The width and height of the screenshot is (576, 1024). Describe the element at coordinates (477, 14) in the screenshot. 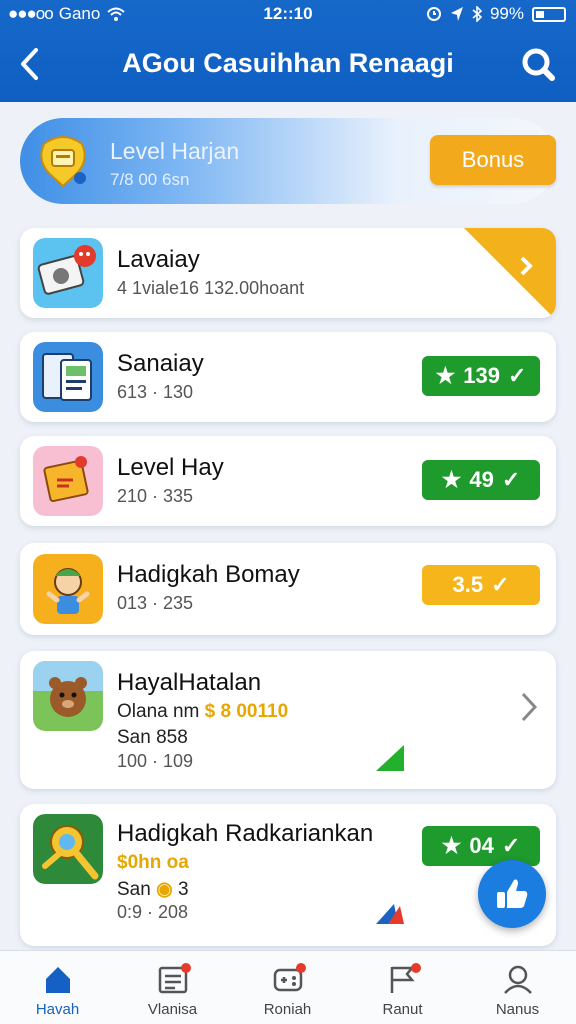

I see `bluetooth-icon` at that location.